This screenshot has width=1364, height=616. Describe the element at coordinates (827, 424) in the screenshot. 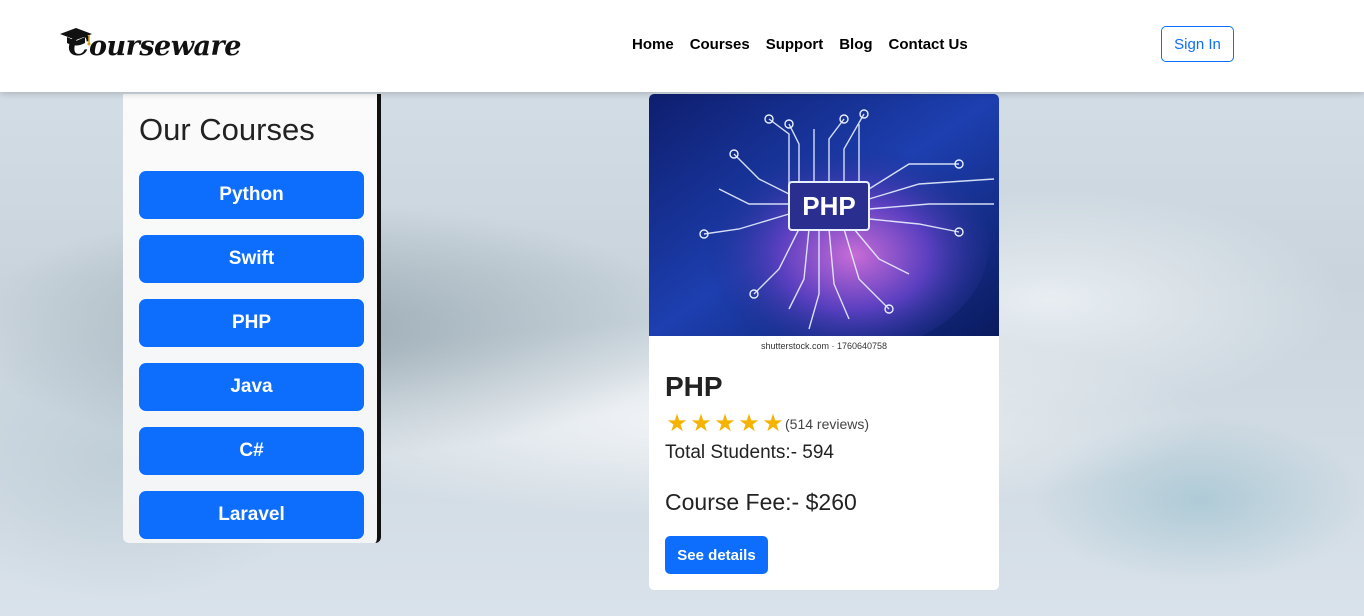

I see `reviews-count: (514 reviews)` at that location.